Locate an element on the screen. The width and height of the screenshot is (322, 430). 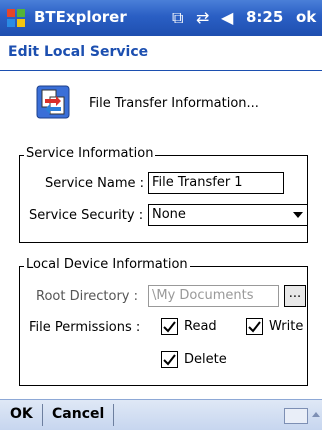
volume-icon: ◀ is located at coordinates (227, 17).